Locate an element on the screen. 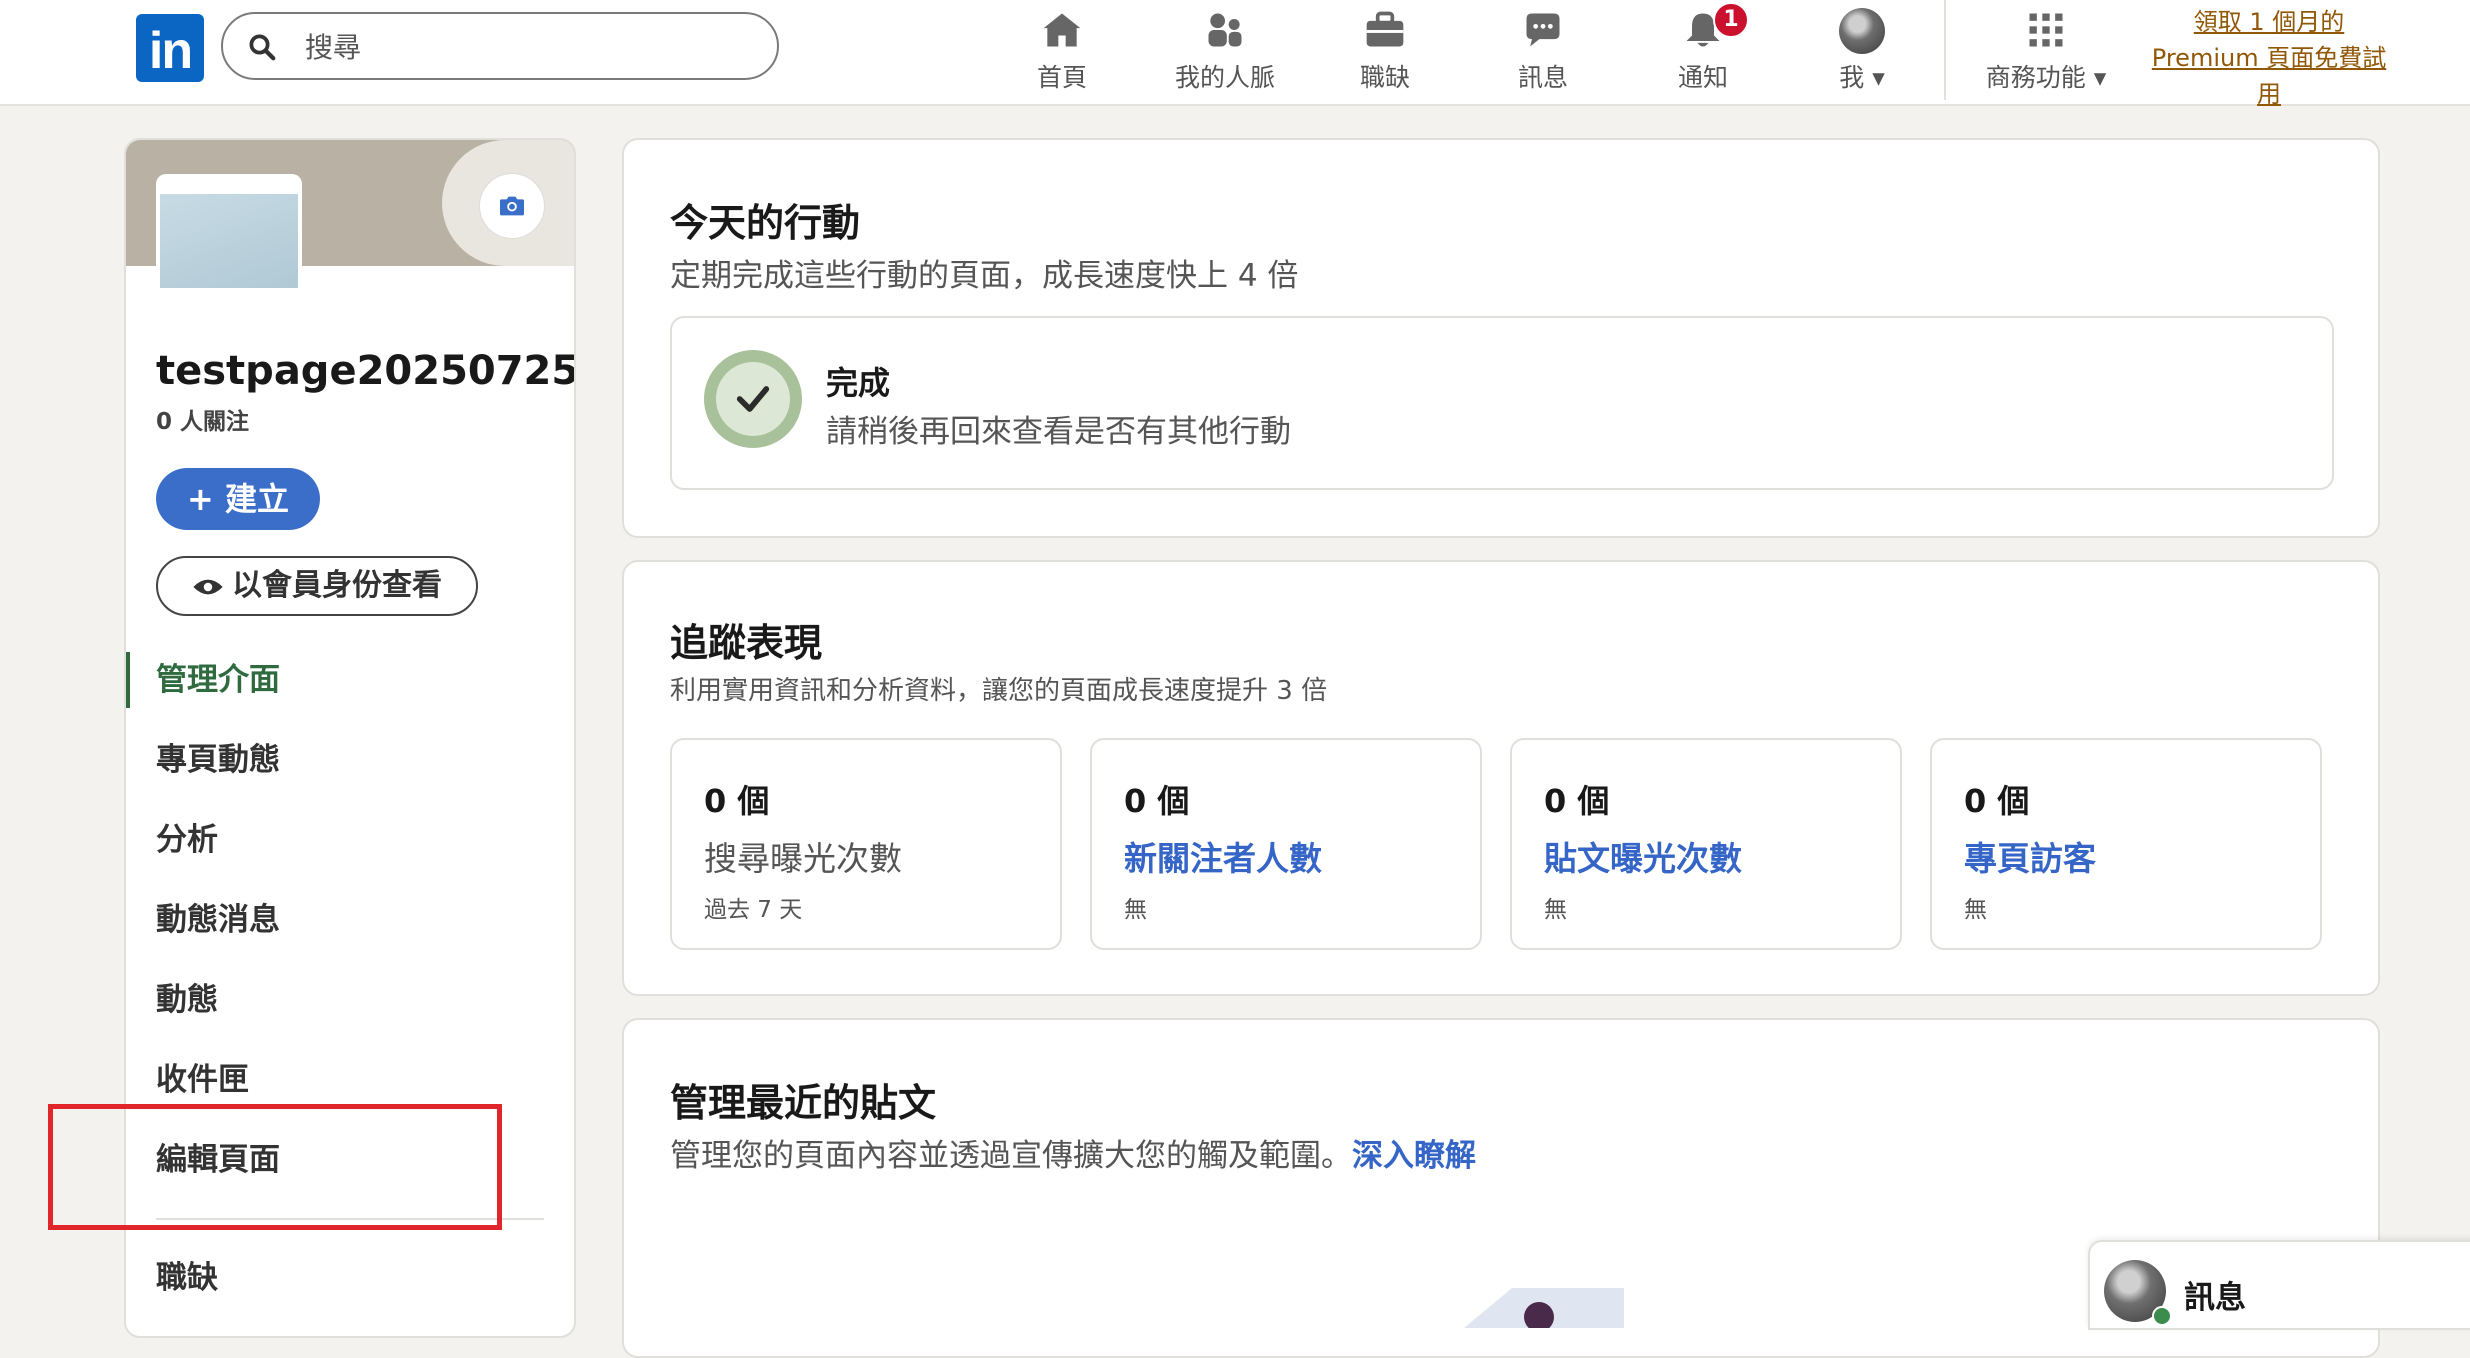  check-circle-icon is located at coordinates (753, 399).